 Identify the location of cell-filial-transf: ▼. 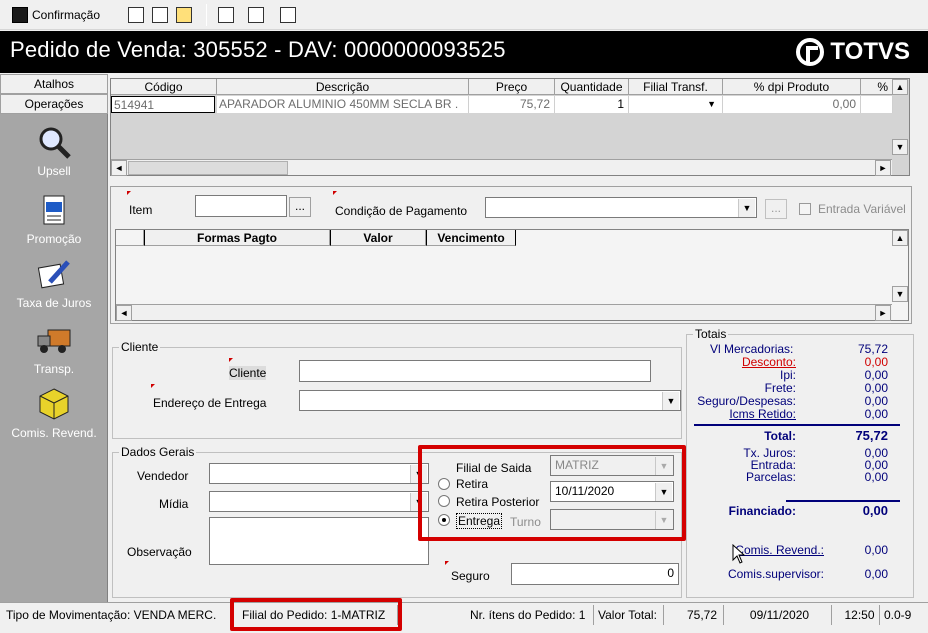
(676, 104).